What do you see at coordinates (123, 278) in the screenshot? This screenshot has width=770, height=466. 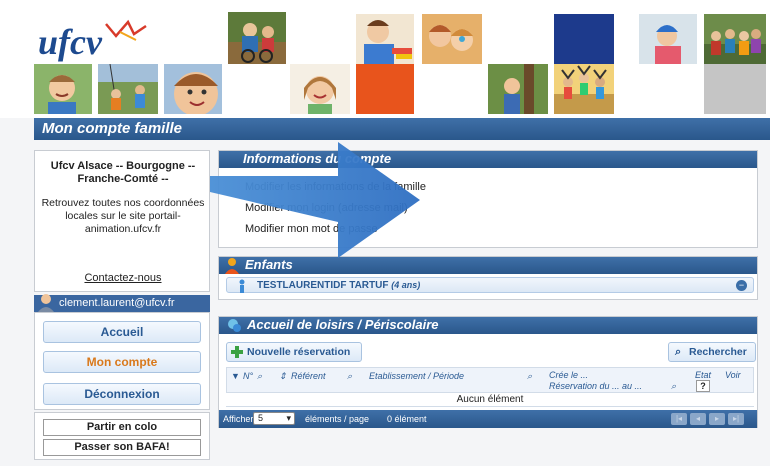 I see `contact-link: Contactez-nous` at bounding box center [123, 278].